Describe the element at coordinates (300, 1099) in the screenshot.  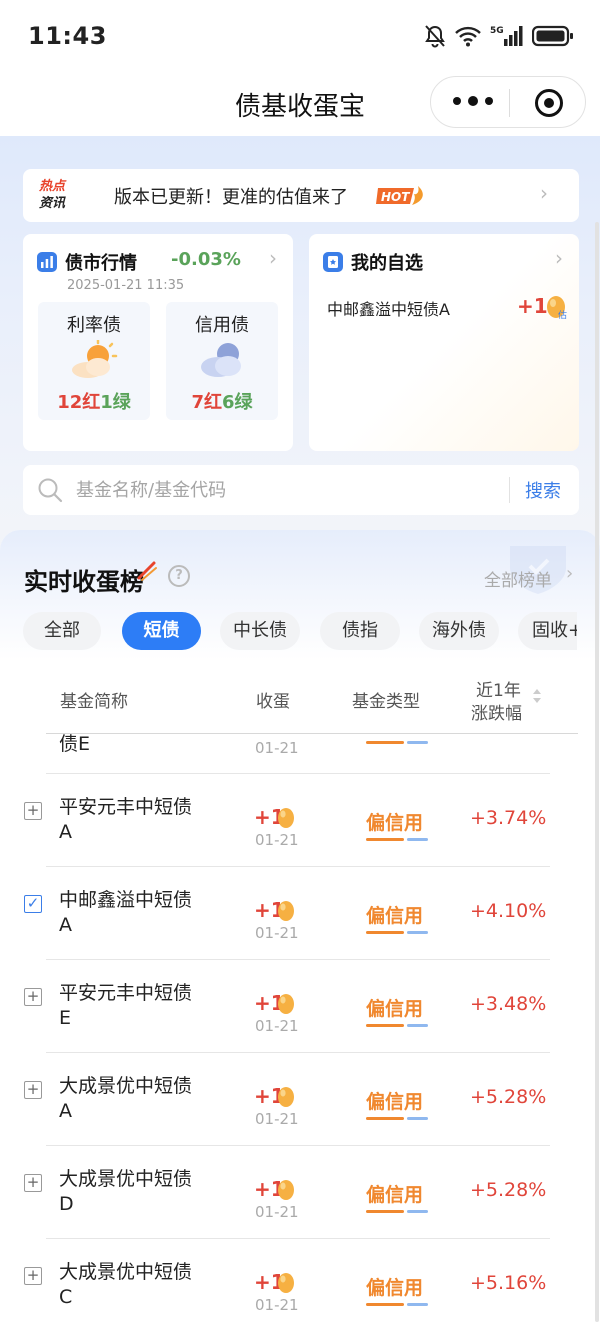
I see `table-row: + 大成景优中短债A +1 01-21 偏信用 +5.28%` at that location.